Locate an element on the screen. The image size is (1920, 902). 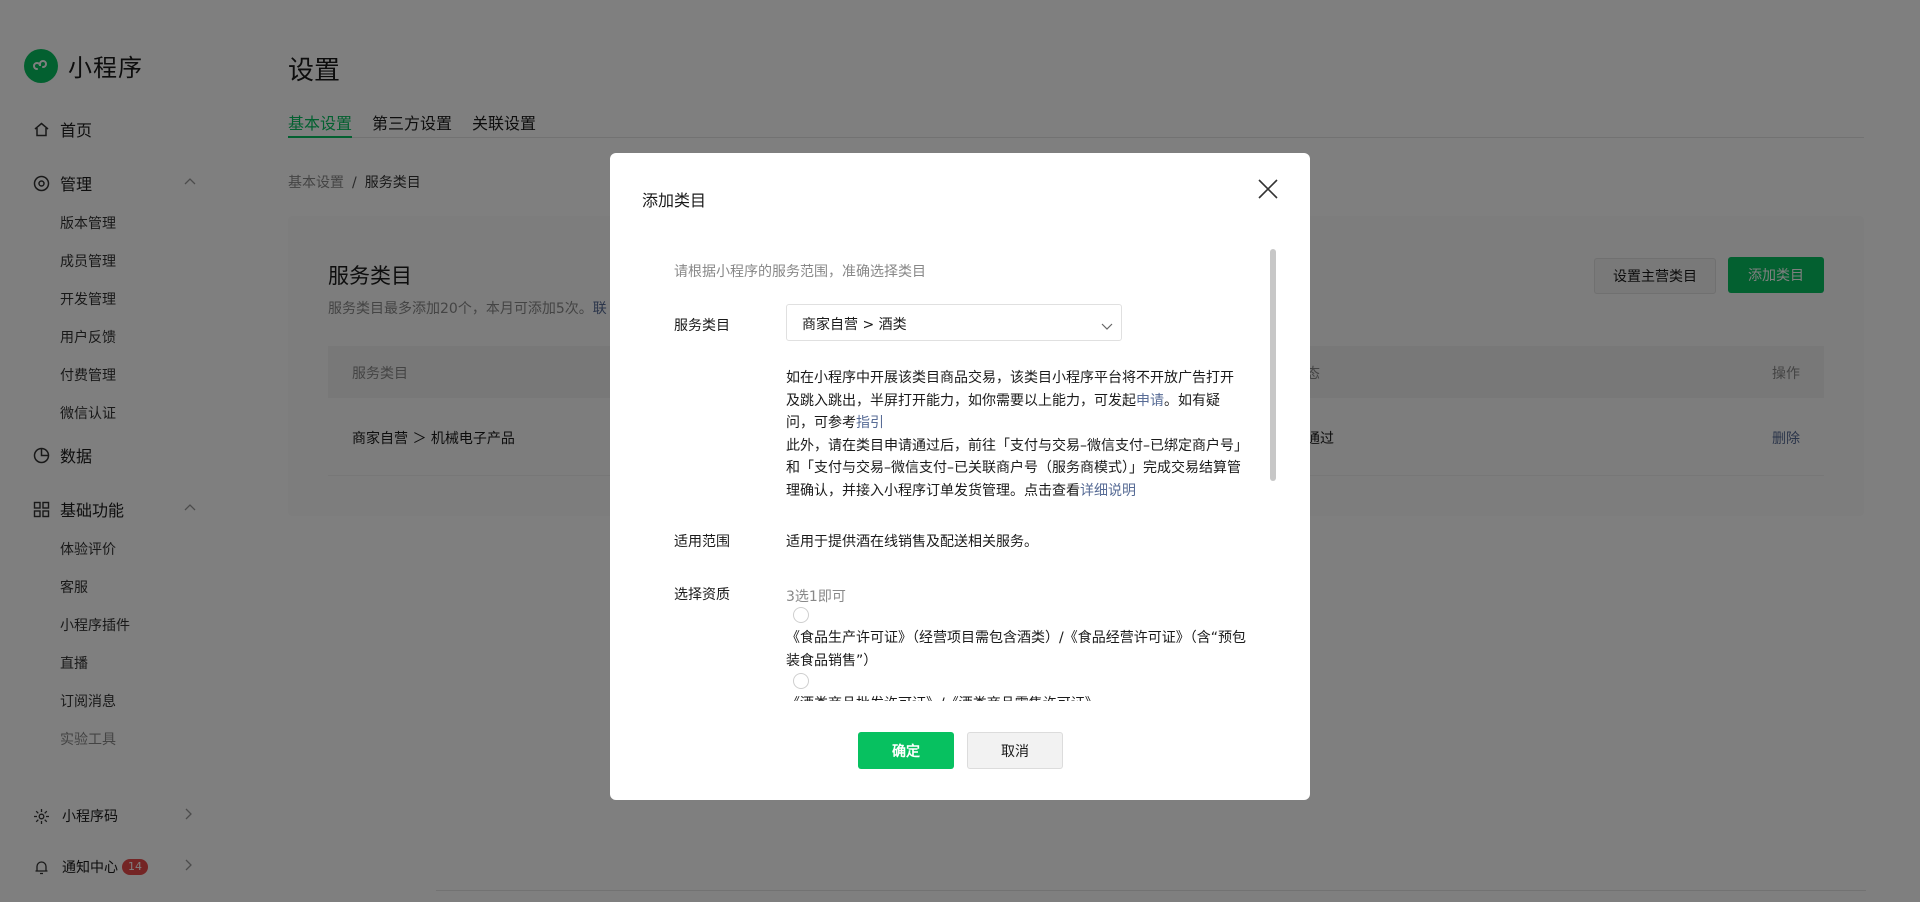
close-icon is located at coordinates (1268, 189).